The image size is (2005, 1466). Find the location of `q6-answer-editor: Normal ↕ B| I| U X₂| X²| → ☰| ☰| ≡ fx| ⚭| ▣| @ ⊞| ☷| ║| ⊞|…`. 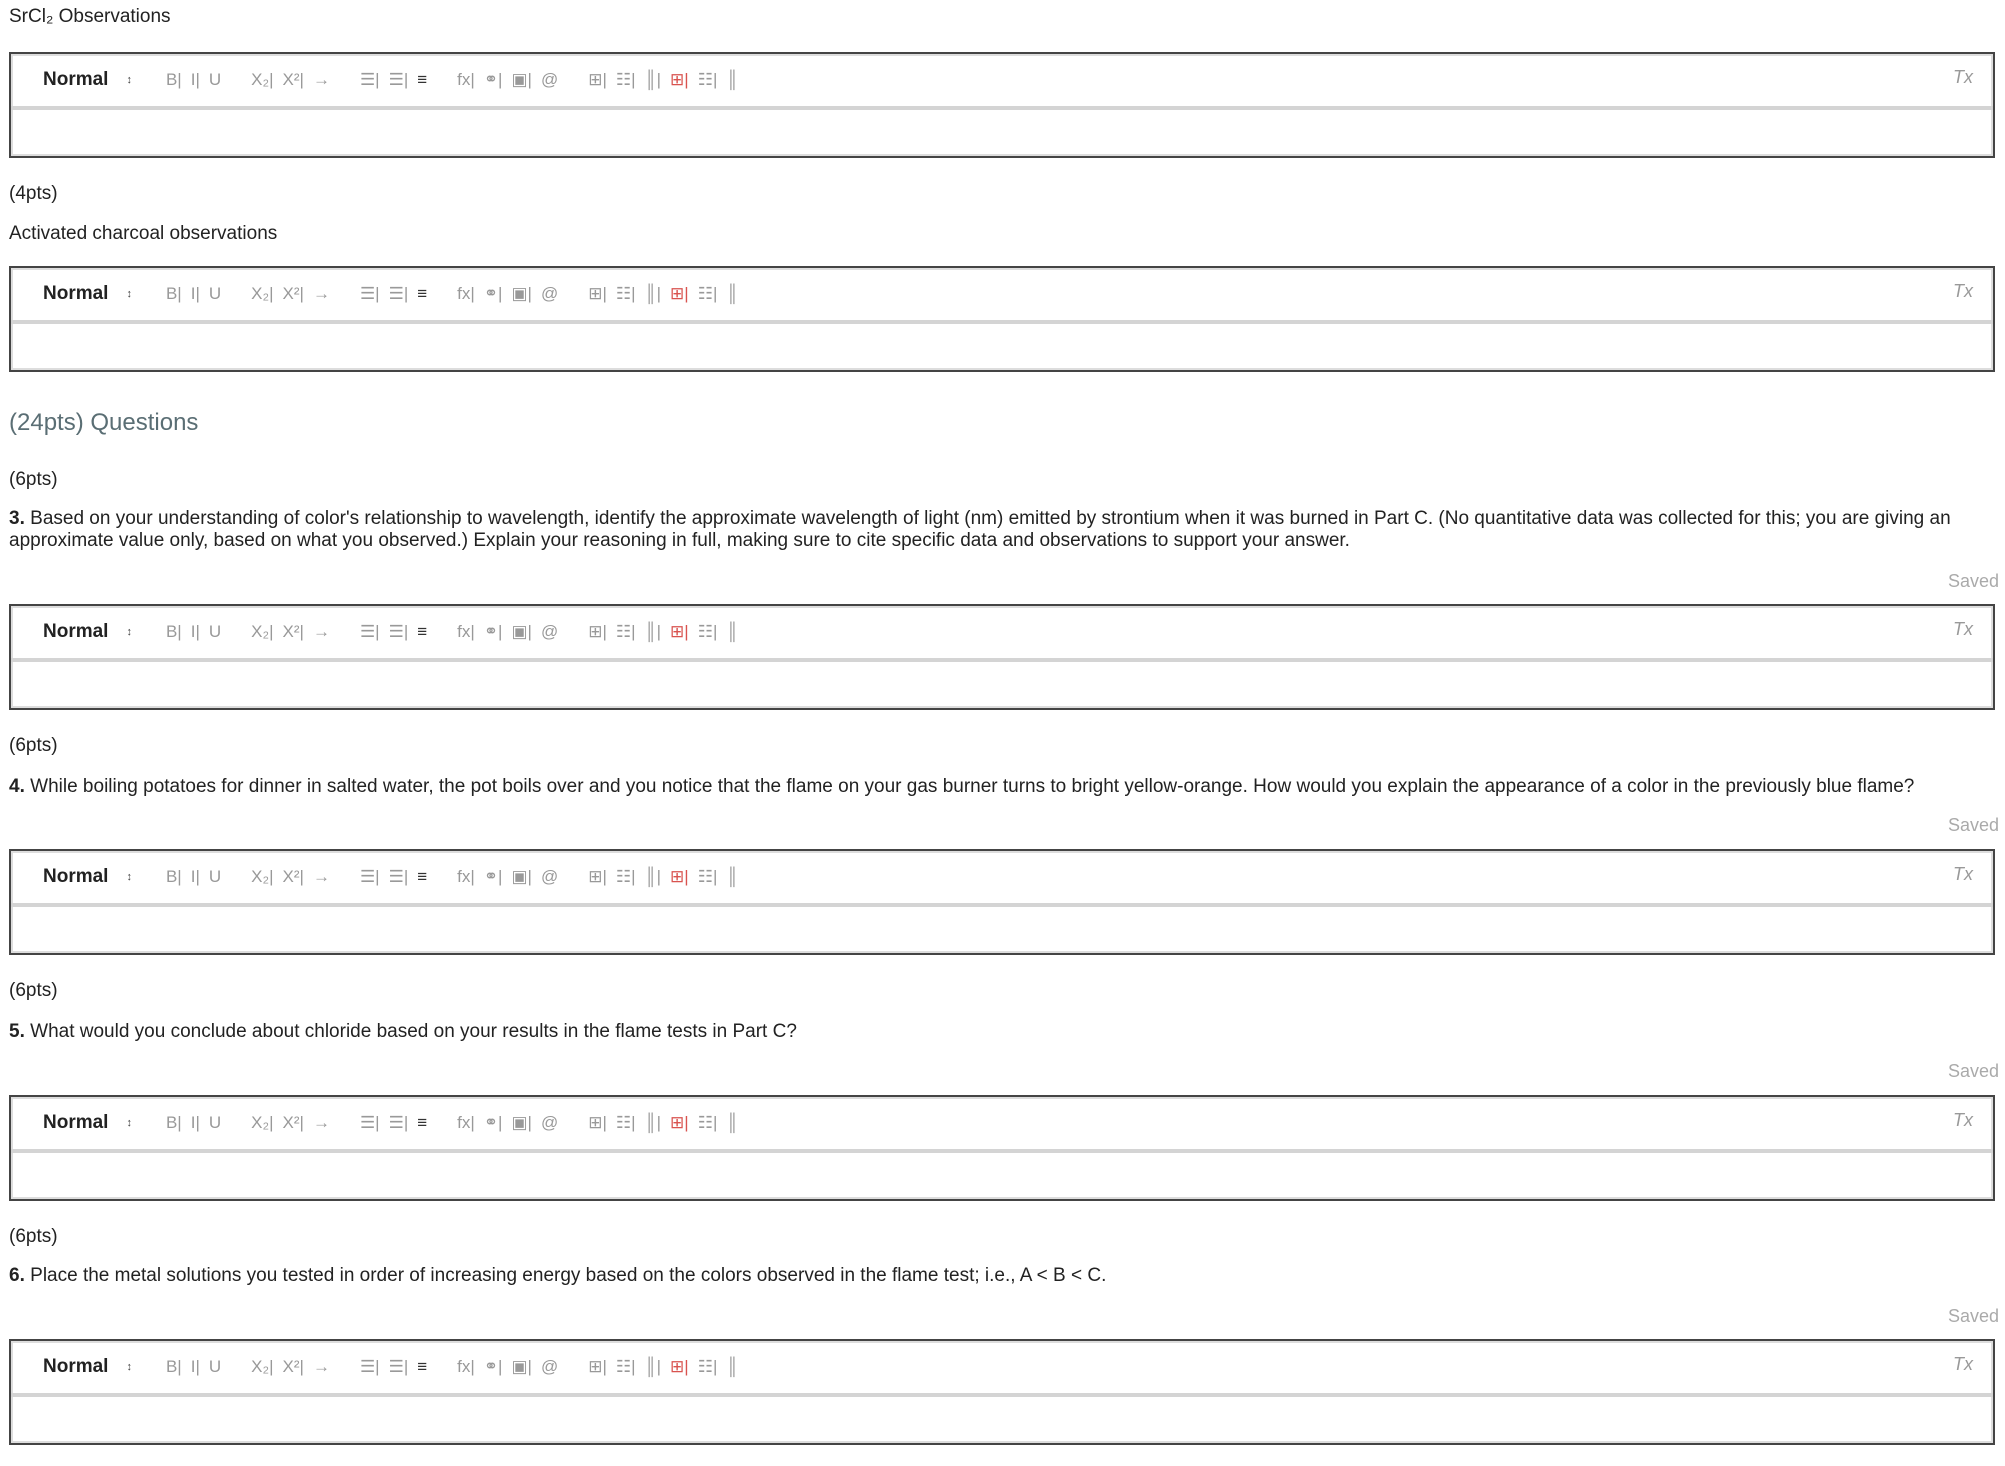

q6-answer-editor: Normal ↕ B| I| U X₂| X²| → ☰| ☰| ≡ fx| ⚭| ▣| @ ⊞| ☷| ║| ⊞|… is located at coordinates (1002, 1392).